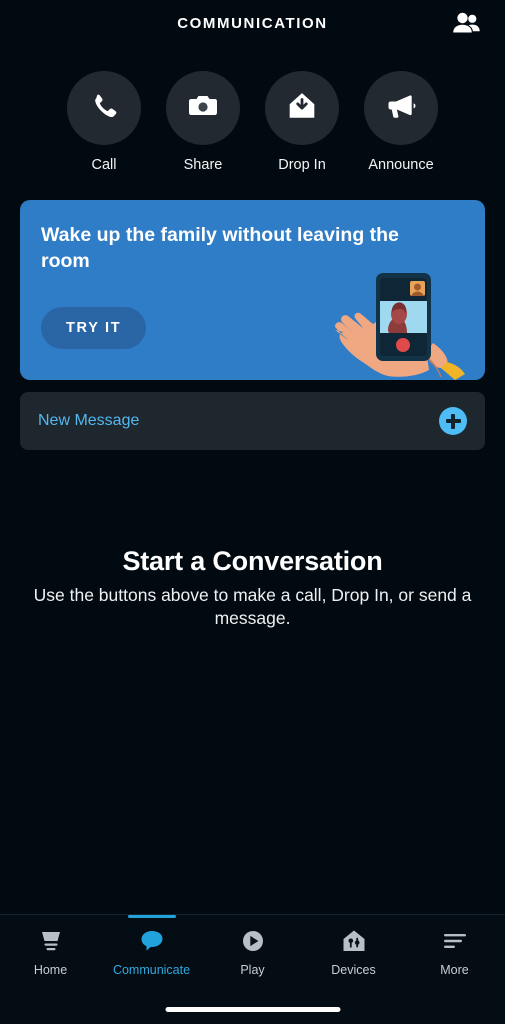 The image size is (505, 1024). What do you see at coordinates (354, 941) in the screenshot?
I see `house-devices-icon` at bounding box center [354, 941].